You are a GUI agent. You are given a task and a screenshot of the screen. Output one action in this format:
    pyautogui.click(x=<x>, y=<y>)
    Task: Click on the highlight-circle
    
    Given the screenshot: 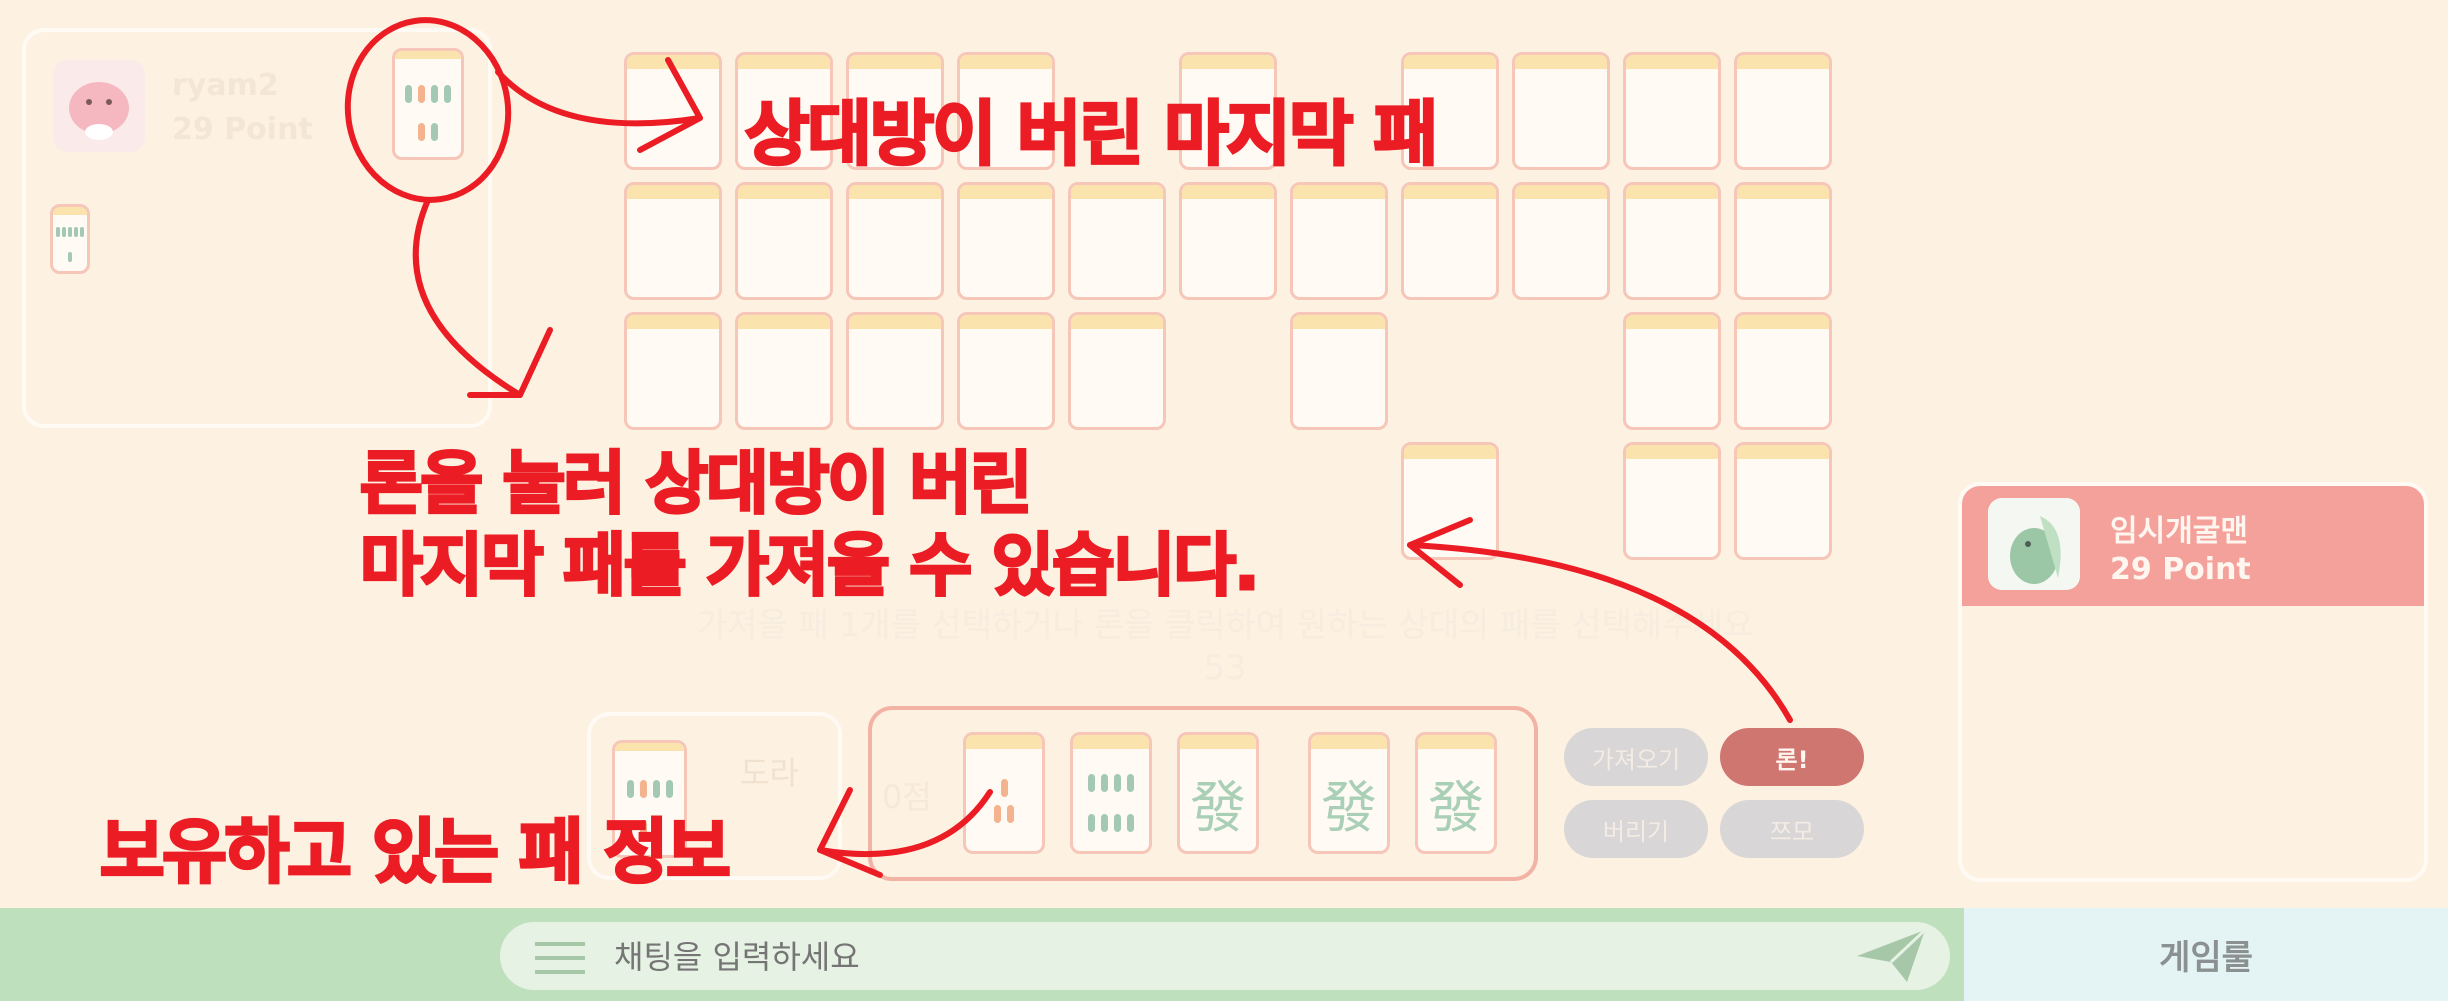 What is the action you would take?
    pyautogui.click(x=428, y=110)
    